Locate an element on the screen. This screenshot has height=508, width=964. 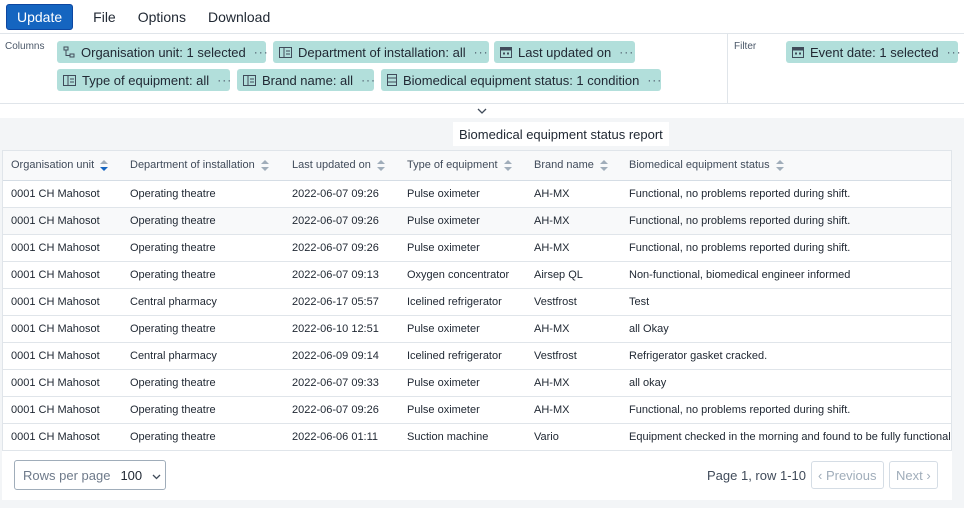
chip-label: Event date: 1 selected is located at coordinates (874, 52).